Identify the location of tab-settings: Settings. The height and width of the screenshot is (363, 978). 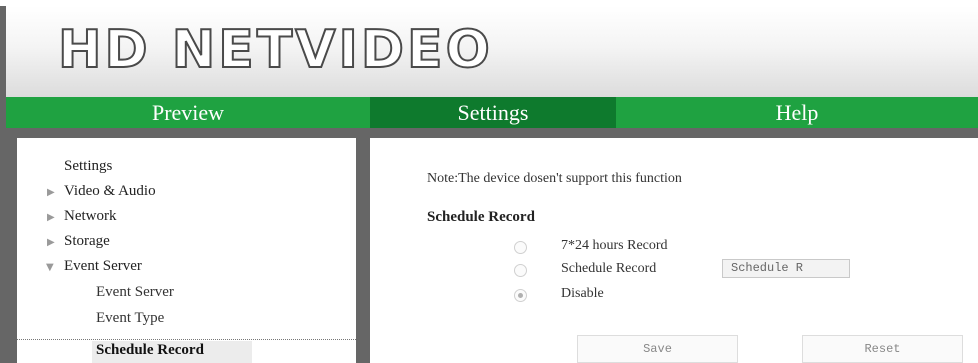
(493, 112).